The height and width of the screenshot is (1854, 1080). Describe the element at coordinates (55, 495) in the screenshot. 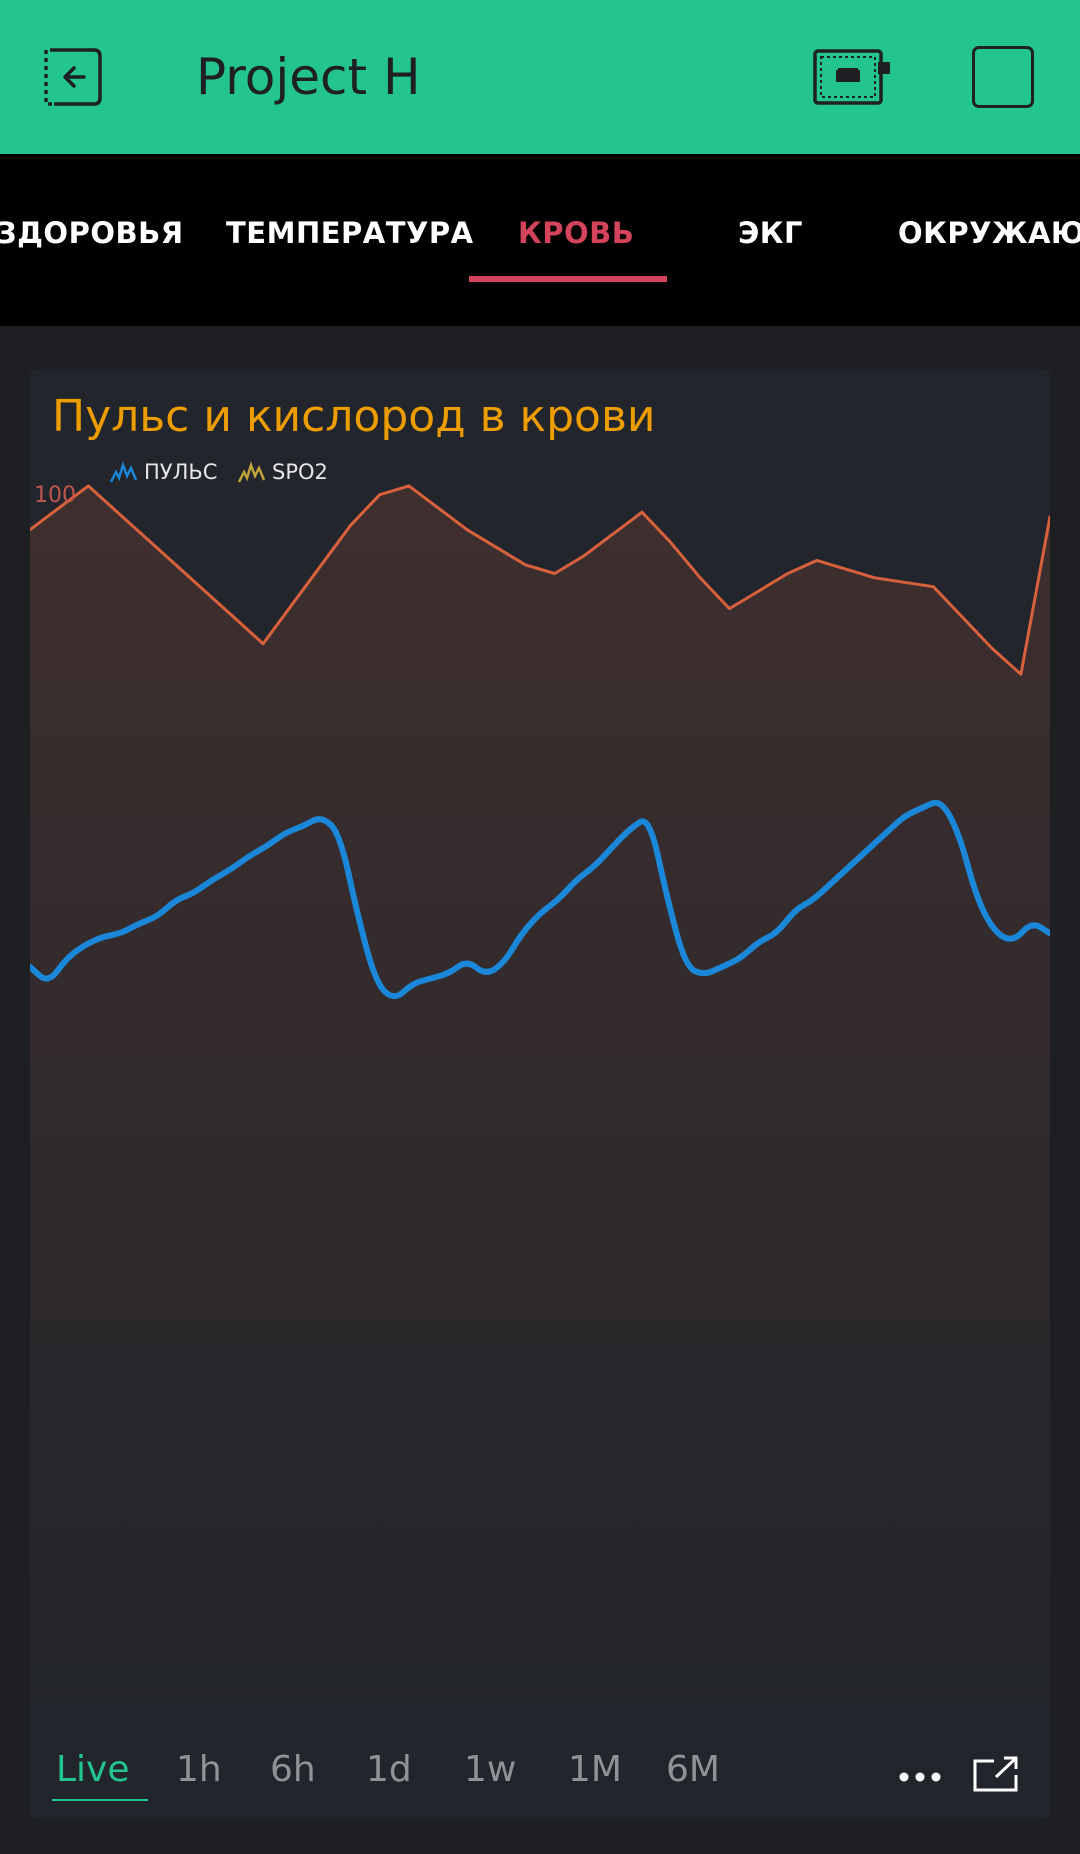

I see `y-axis-max-label: 100` at that location.